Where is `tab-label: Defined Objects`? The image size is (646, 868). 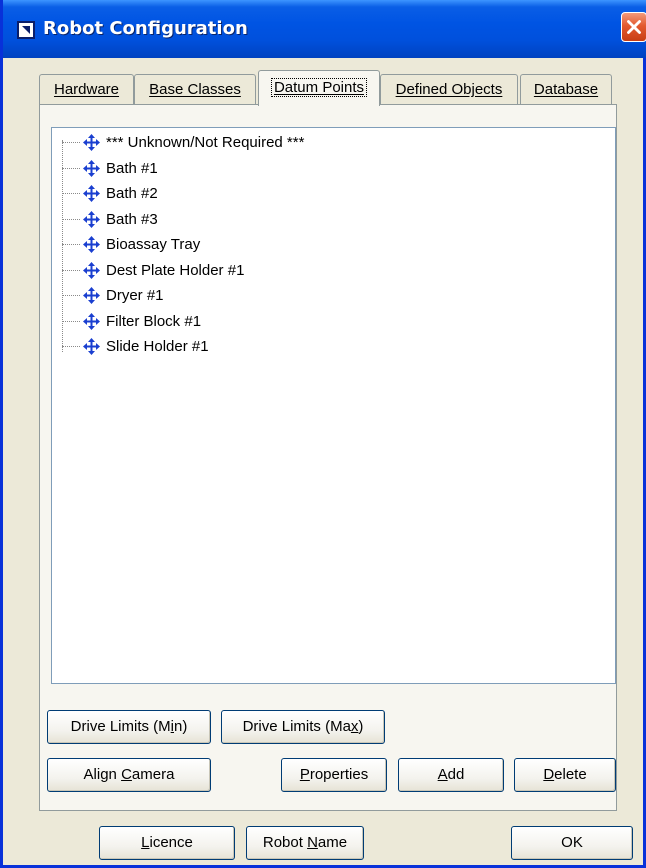
tab-label: Defined Objects is located at coordinates (449, 89).